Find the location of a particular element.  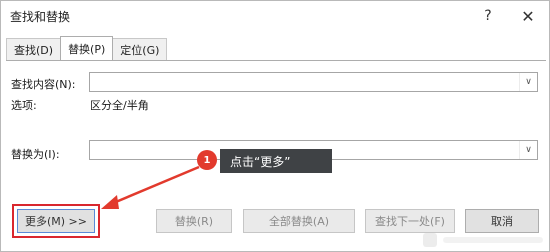

options-label: 选项: is located at coordinates (24, 105).